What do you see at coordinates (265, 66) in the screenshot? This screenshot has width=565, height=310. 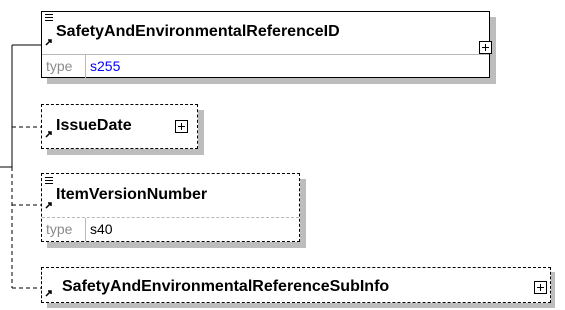 I see `type-row: type s255` at bounding box center [265, 66].